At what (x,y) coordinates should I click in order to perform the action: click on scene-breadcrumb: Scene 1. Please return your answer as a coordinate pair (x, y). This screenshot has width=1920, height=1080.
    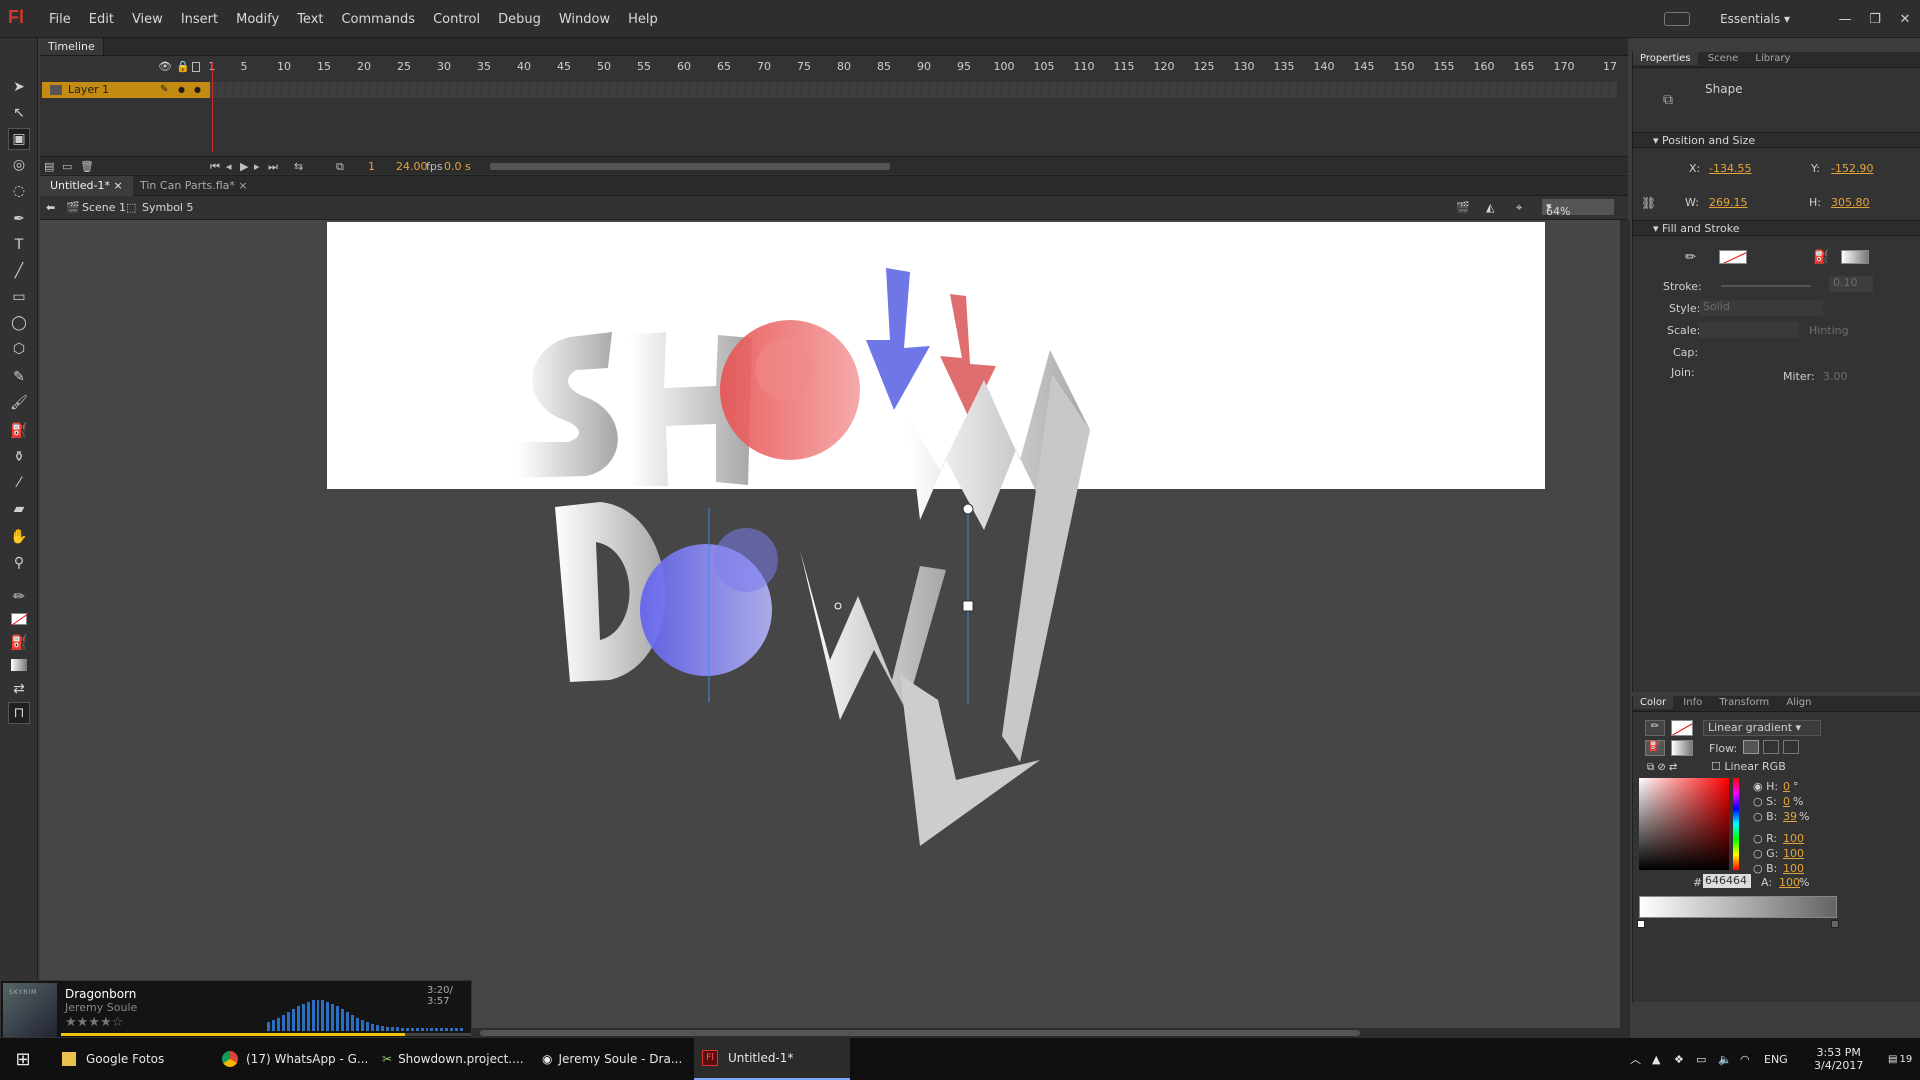
    Looking at the image, I should click on (104, 207).